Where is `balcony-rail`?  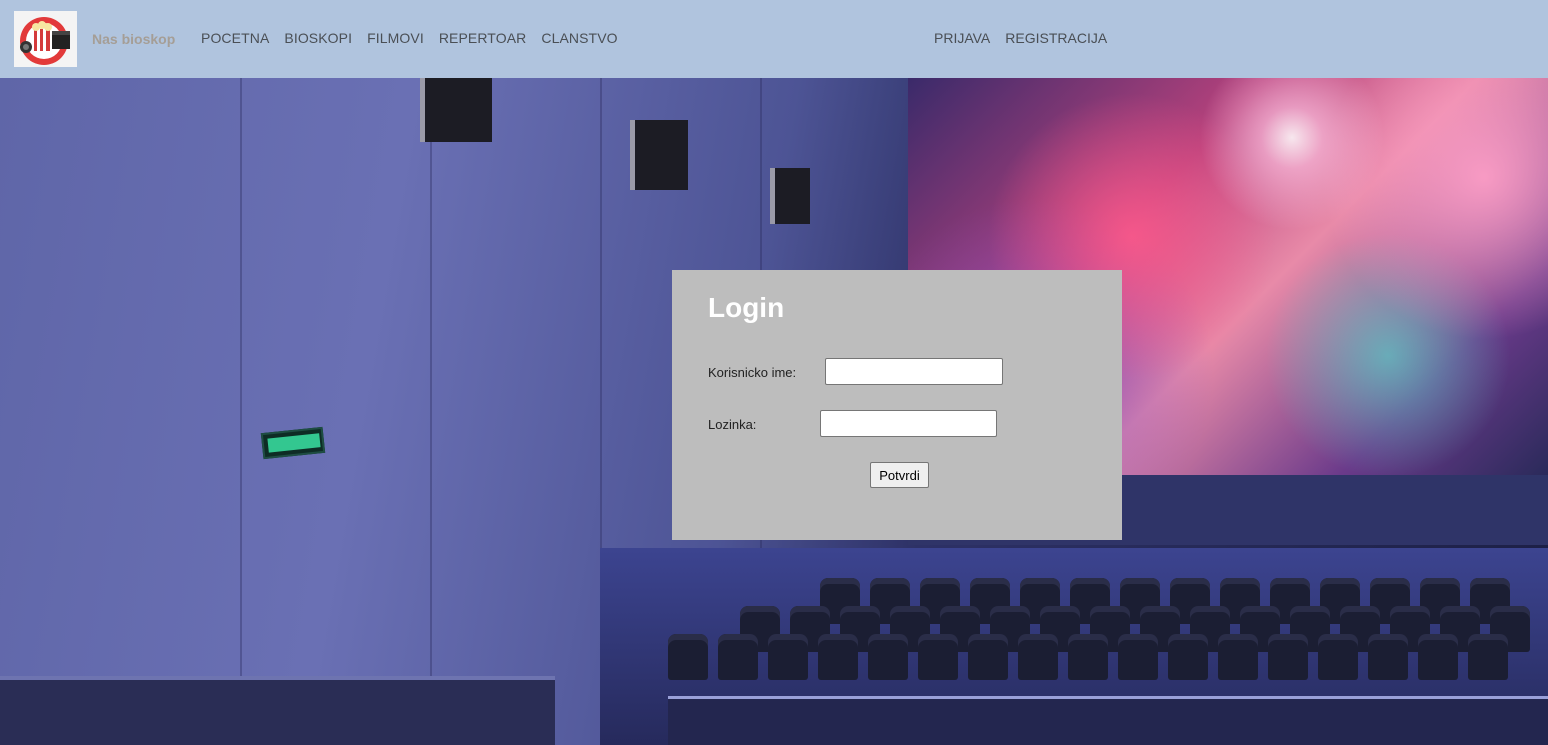 balcony-rail is located at coordinates (277, 710).